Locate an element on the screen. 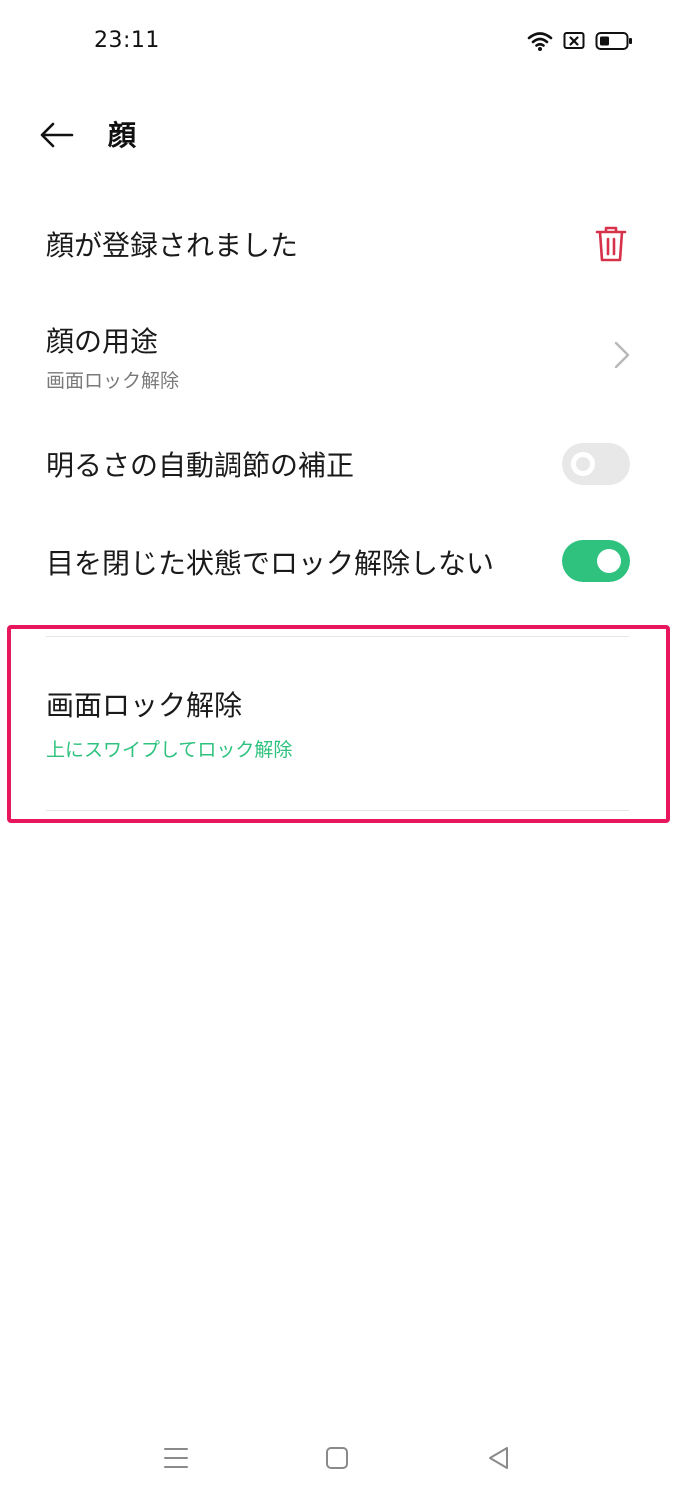  home-icon is located at coordinates (337, 1458).